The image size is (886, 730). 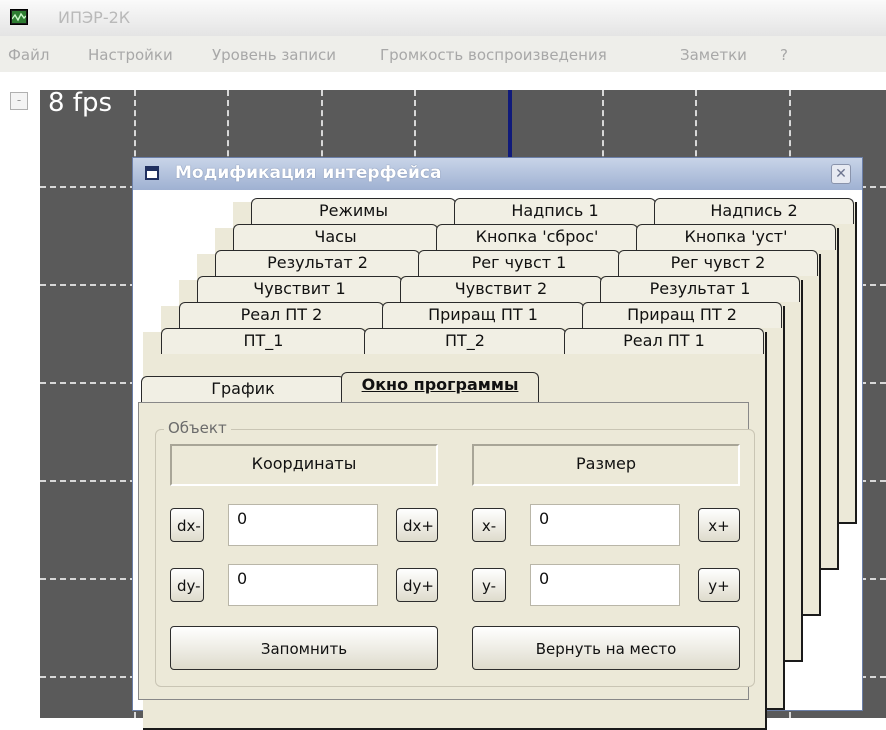 I want to click on tab-sensitivity-2: Чувствит 2, so click(x=501, y=289).